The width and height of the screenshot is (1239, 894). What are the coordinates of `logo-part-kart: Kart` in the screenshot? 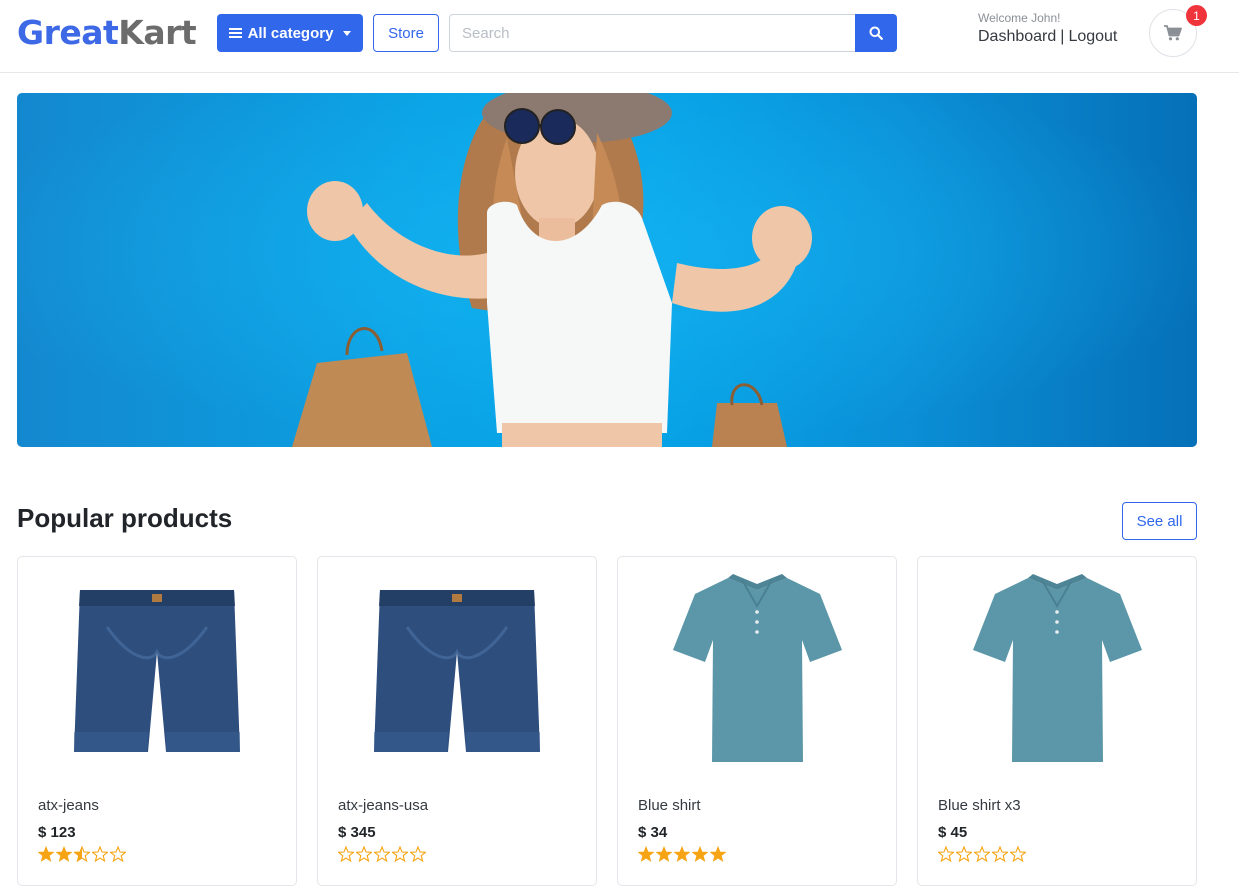 It's located at (157, 32).